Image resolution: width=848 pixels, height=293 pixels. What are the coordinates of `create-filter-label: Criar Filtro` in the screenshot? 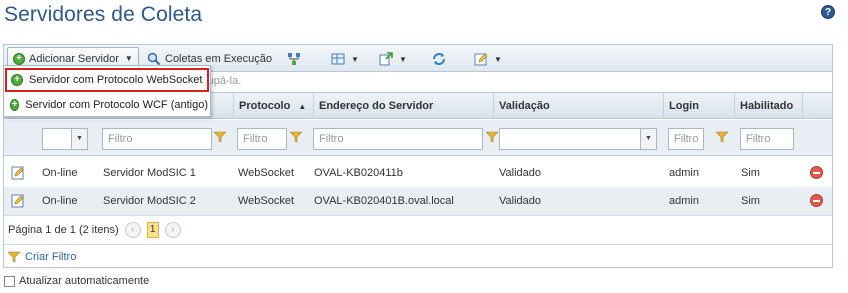 It's located at (51, 256).